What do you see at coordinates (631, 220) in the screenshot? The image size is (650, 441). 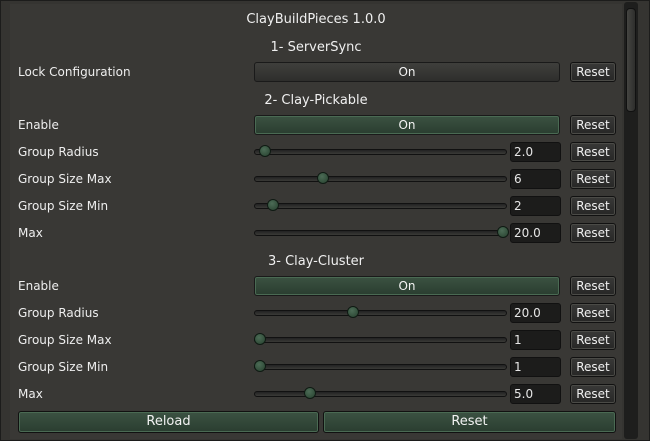 I see `vertical-scrollbar` at bounding box center [631, 220].